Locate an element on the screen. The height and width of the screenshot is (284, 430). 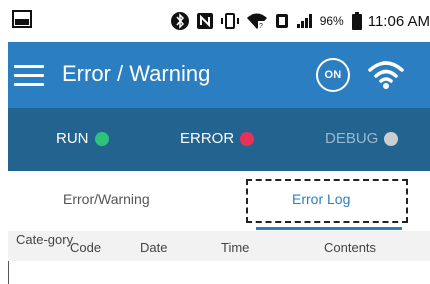
status-icons: ? 96% 11:06 AM is located at coordinates (300, 21).